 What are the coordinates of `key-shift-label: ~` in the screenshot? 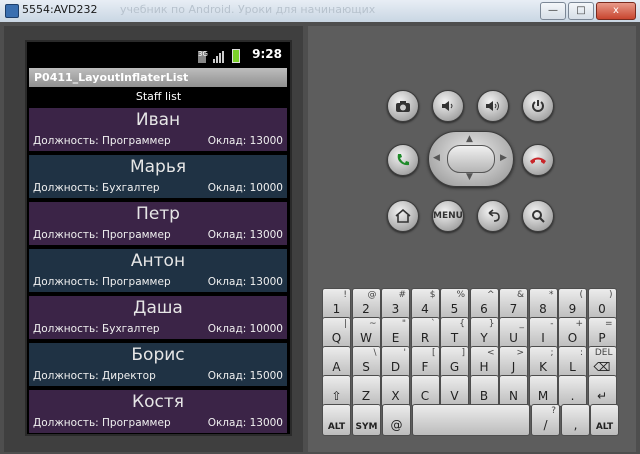 It's located at (372, 324).